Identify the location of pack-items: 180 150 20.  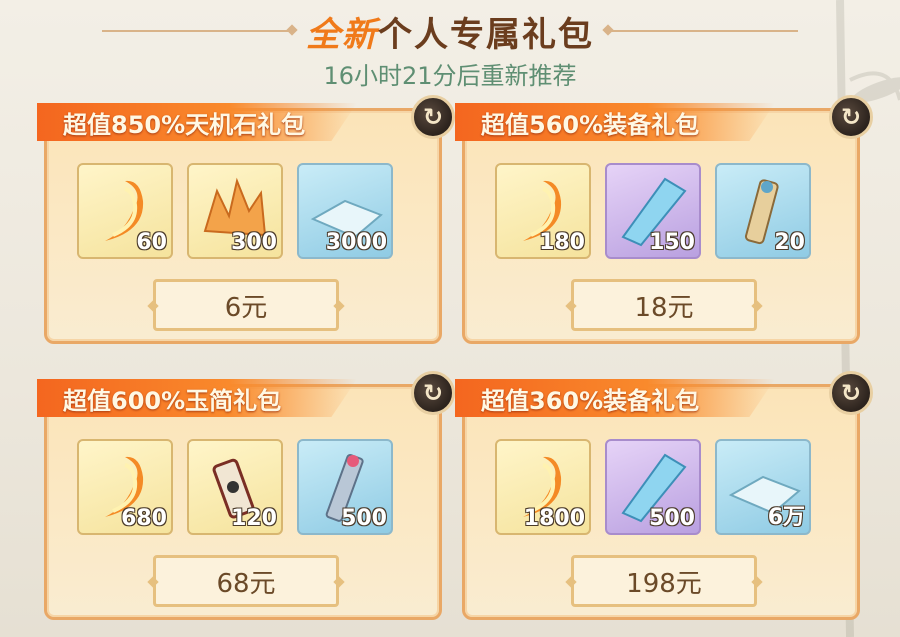
(653, 211).